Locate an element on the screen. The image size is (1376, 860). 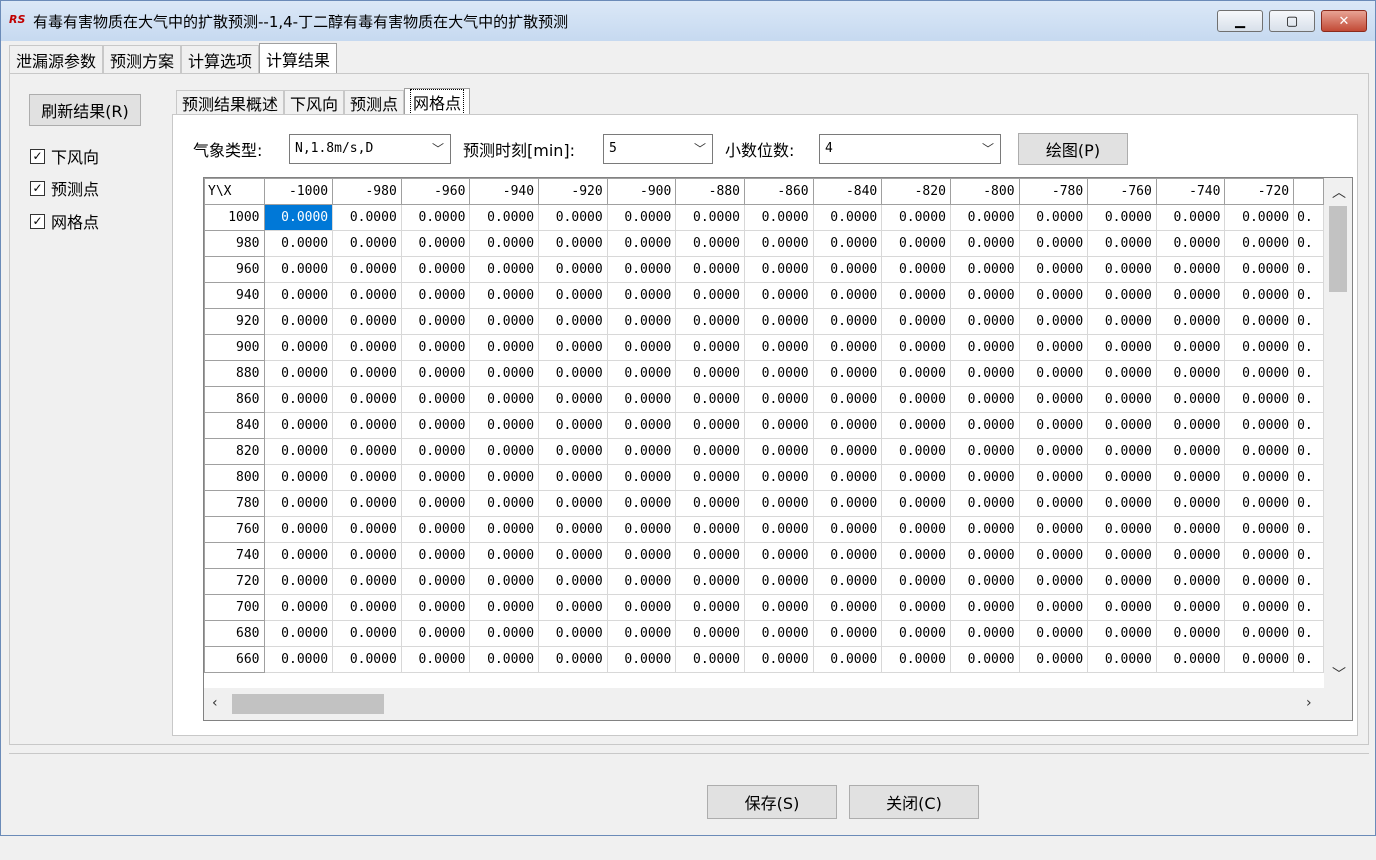
column-header: -920 is located at coordinates (573, 191).